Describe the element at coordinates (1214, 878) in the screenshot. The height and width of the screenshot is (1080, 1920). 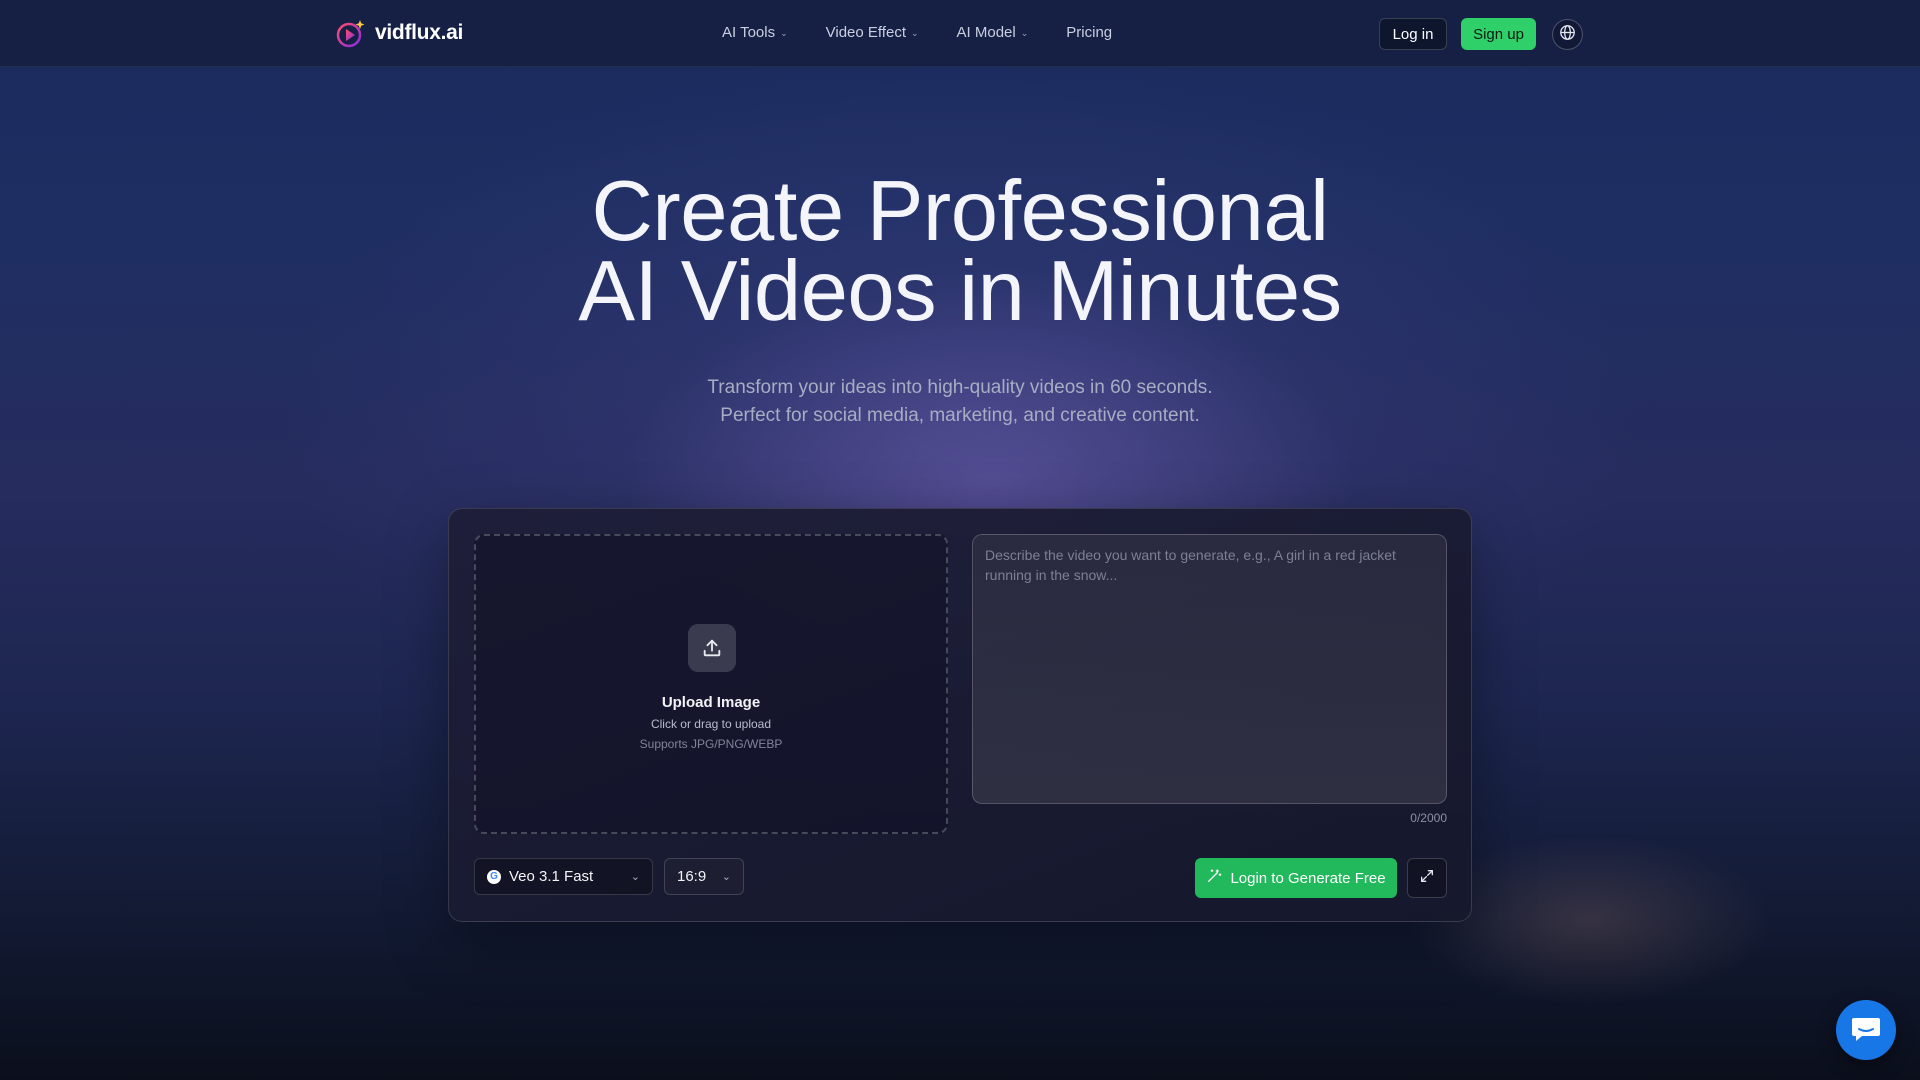
I see `magic-wand-icon` at that location.